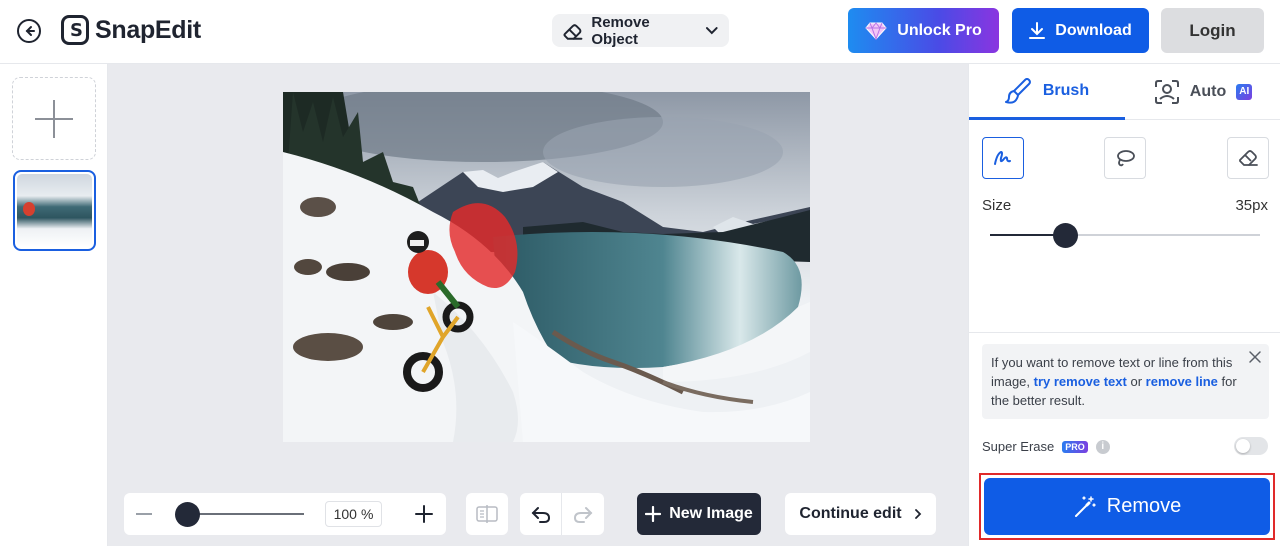  I want to click on super-erase-label: Super Erase, so click(1018, 446).